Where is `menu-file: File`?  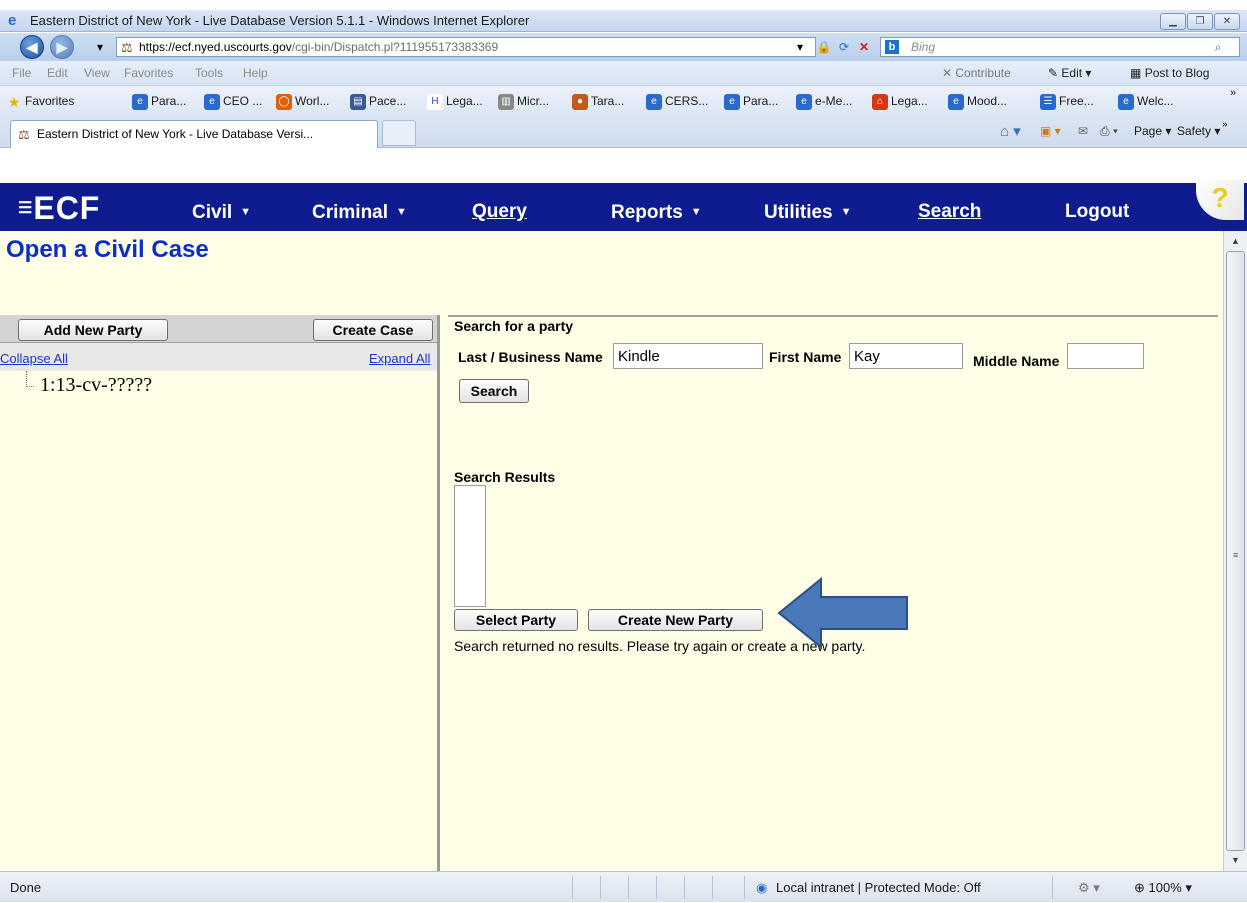
menu-file: File is located at coordinates (21, 73).